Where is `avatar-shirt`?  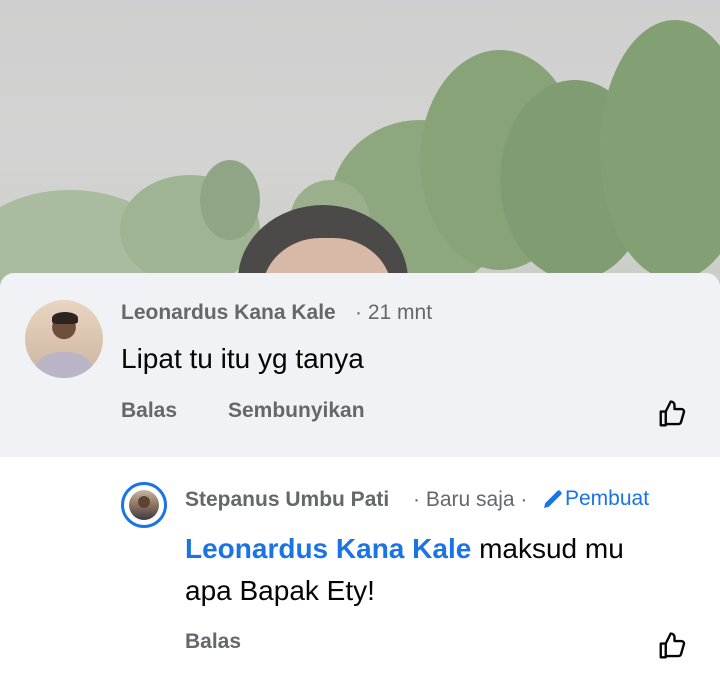 avatar-shirt is located at coordinates (64, 365).